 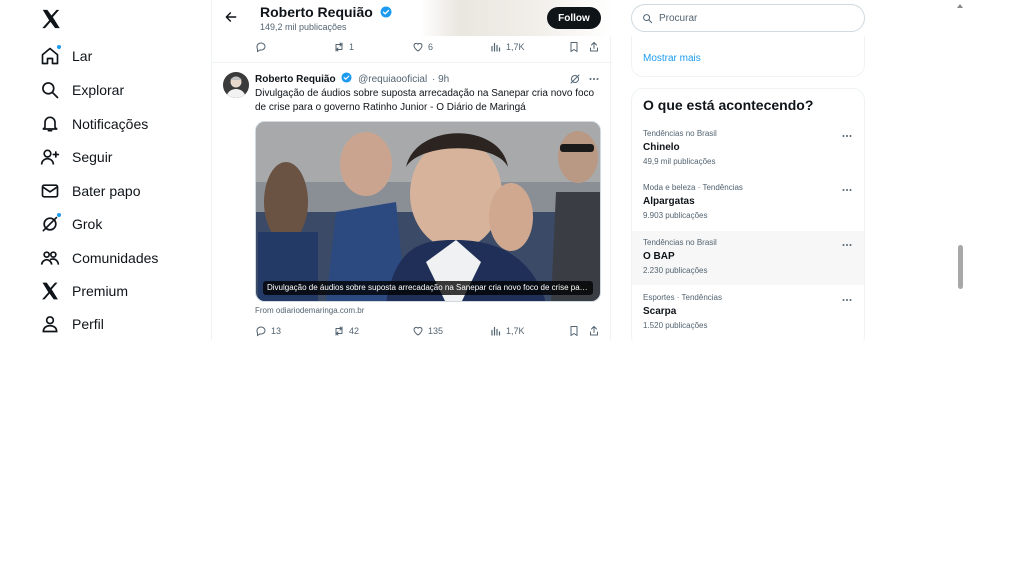 I want to click on tweet-handle: @requiaooficial, so click(x=392, y=79).